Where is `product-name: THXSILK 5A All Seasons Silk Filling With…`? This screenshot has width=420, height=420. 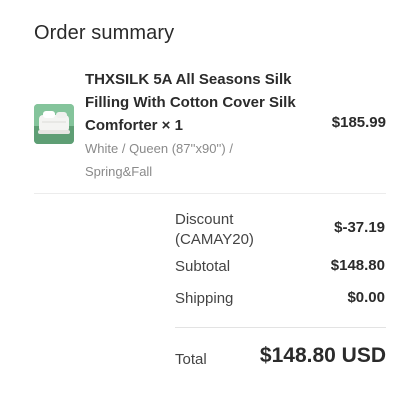
product-name: THXSILK 5A All Seasons Silk Filling With… is located at coordinates (190, 102).